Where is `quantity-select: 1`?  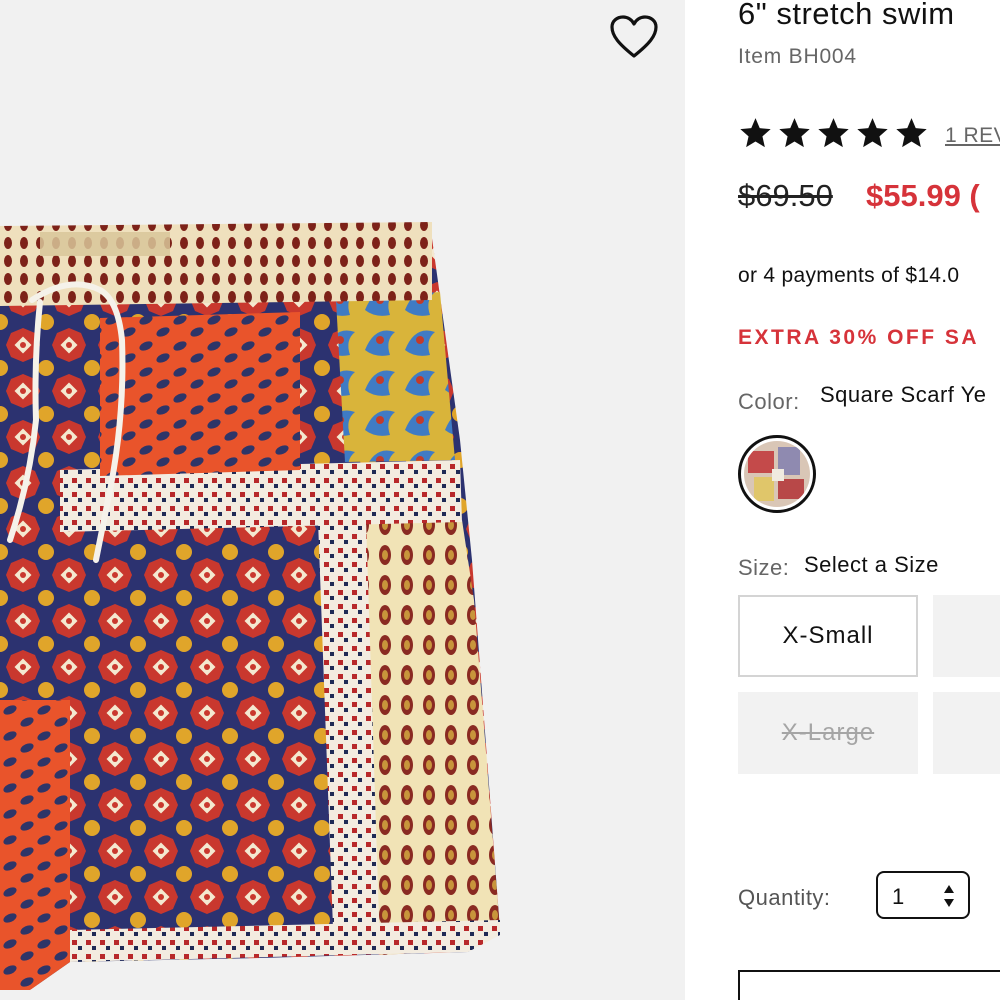
quantity-select: 1 is located at coordinates (923, 895).